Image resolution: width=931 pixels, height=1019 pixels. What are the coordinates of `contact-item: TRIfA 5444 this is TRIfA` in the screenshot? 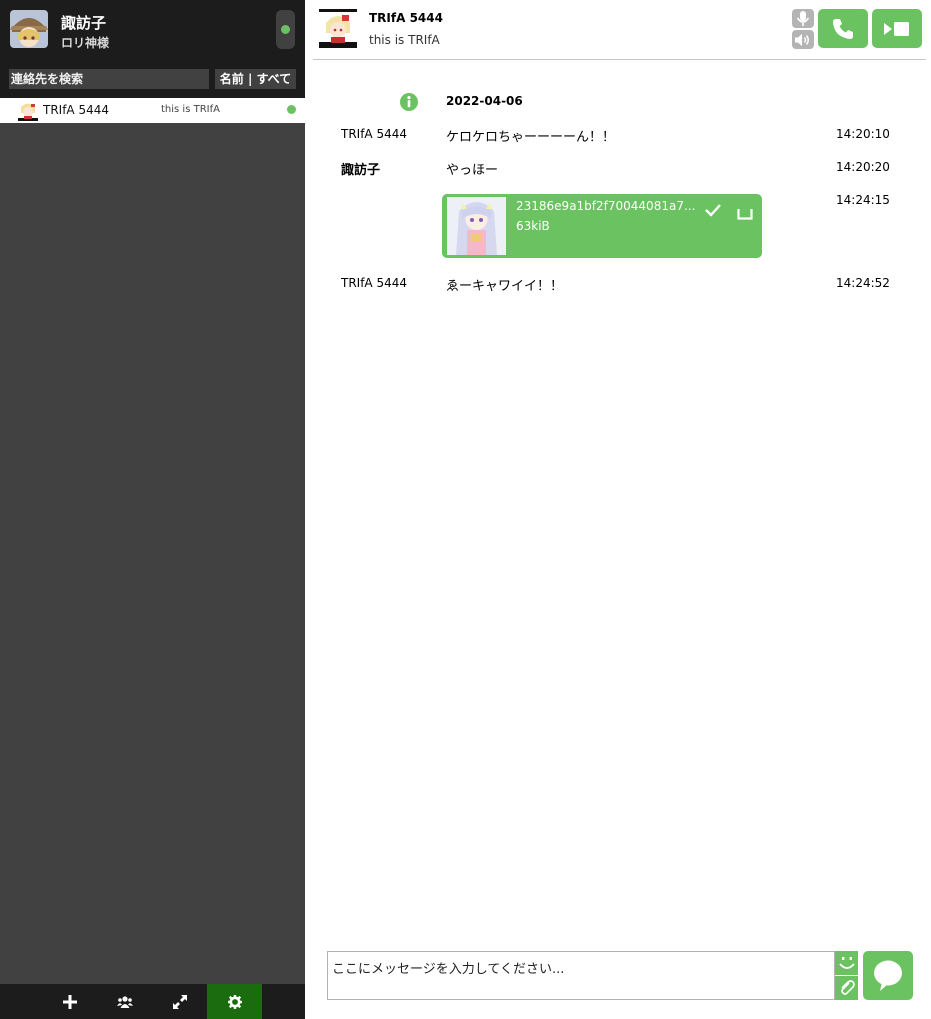 It's located at (152, 110).